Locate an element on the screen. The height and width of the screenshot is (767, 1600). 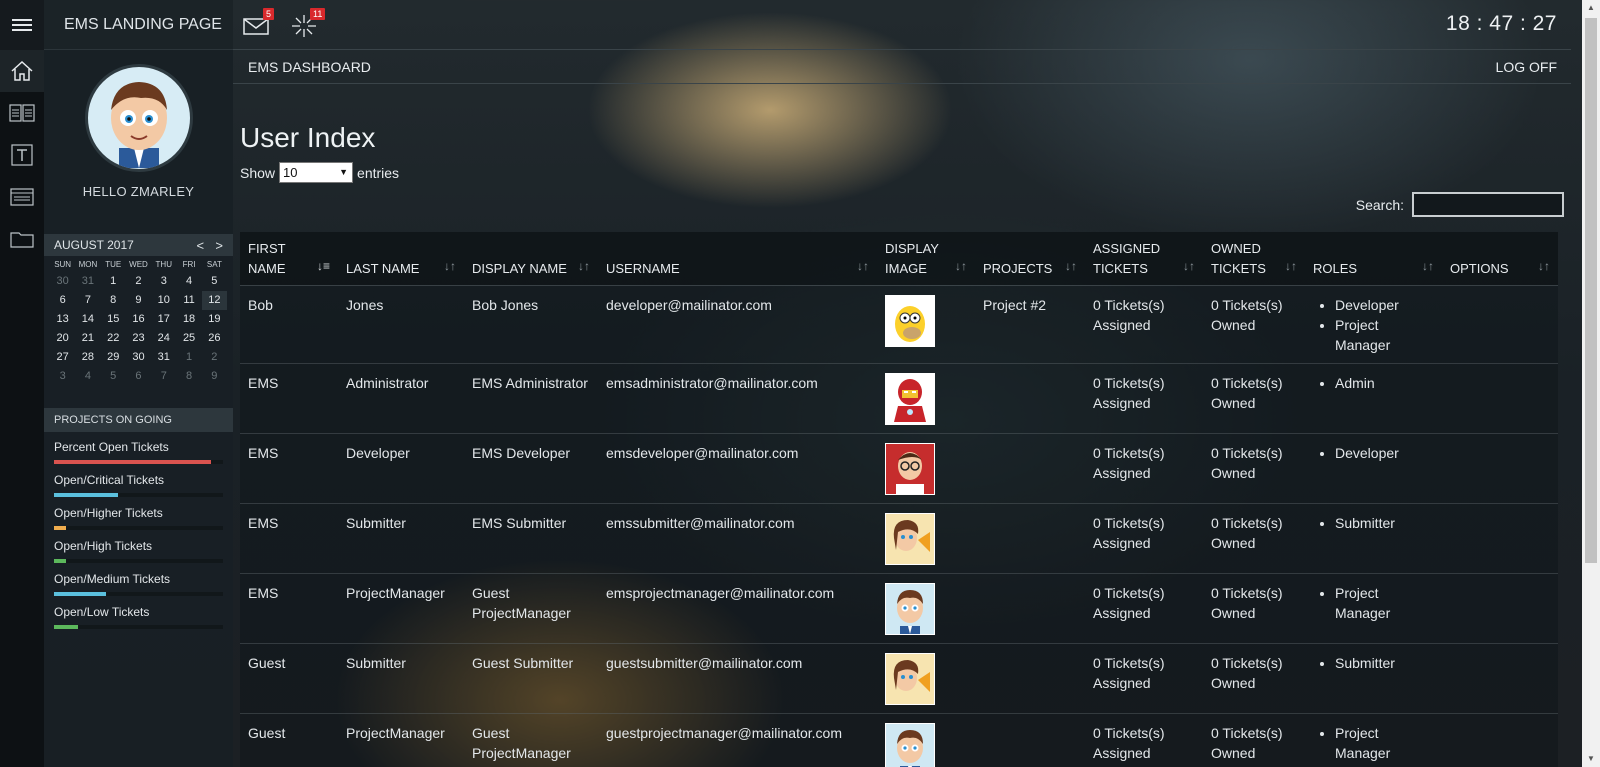
calendar-day: 26 is located at coordinates (214, 338).